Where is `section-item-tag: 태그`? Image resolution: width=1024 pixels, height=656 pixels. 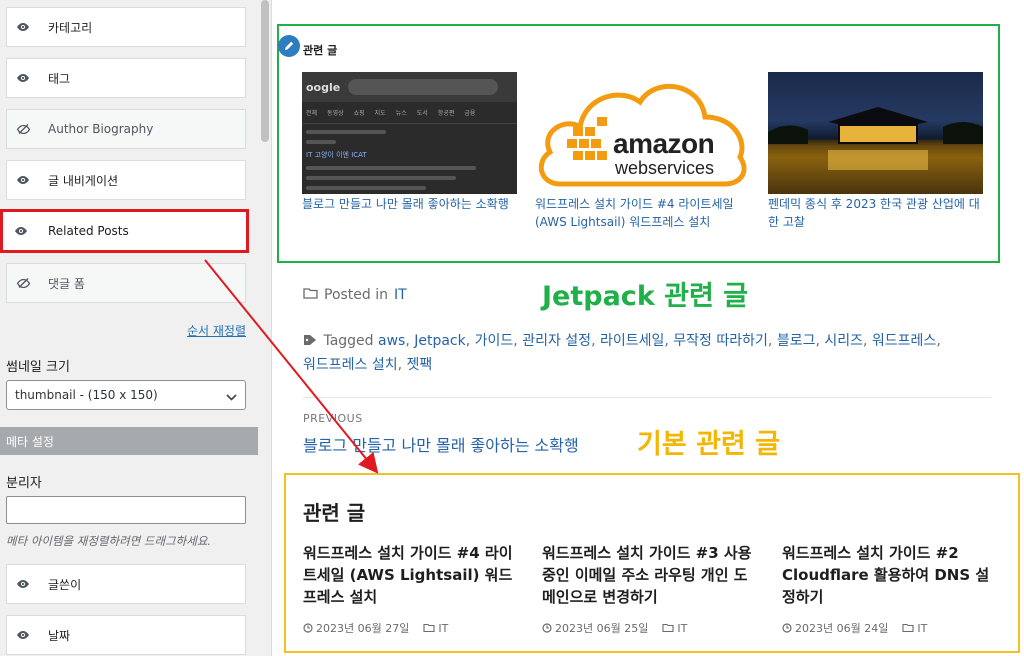
section-item-tag: 태그 is located at coordinates (126, 78).